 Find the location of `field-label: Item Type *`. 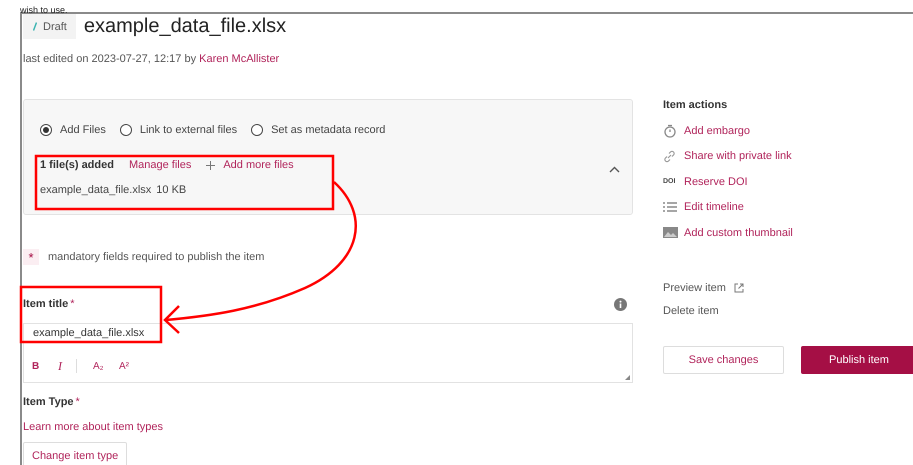

field-label: Item Type * is located at coordinates (52, 403).